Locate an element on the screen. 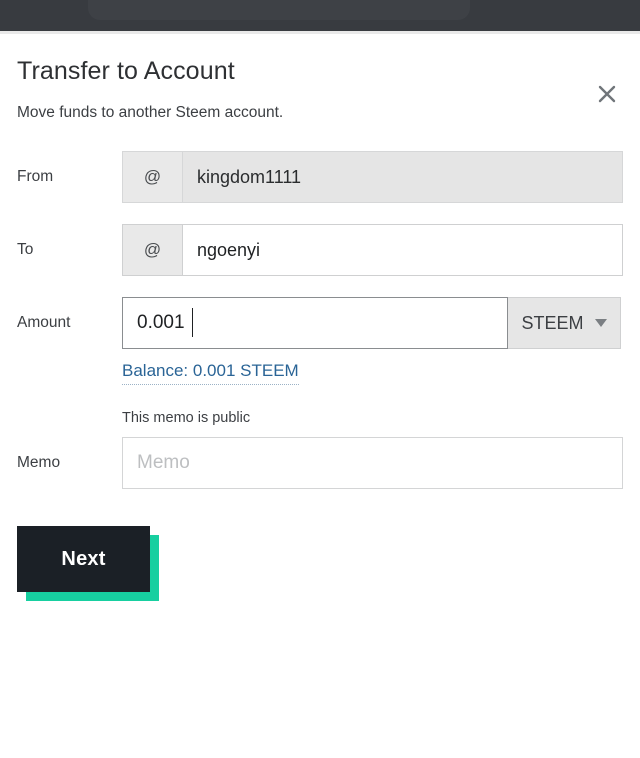  from-control: @ is located at coordinates (372, 177).